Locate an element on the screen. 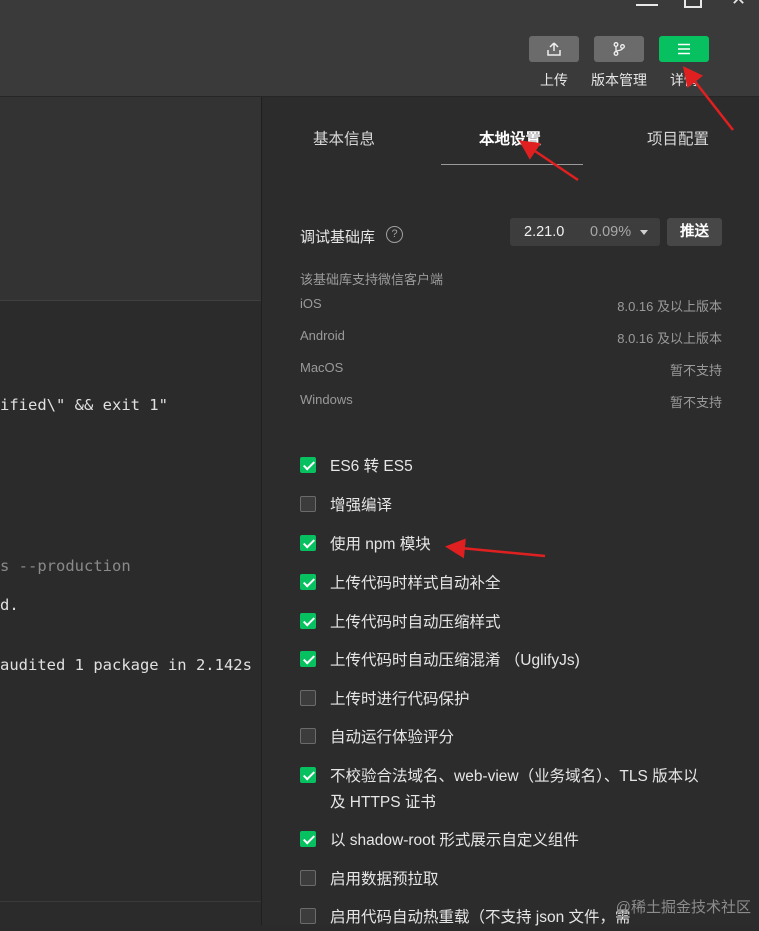 The image size is (759, 931). chevron-down-icon is located at coordinates (644, 232).